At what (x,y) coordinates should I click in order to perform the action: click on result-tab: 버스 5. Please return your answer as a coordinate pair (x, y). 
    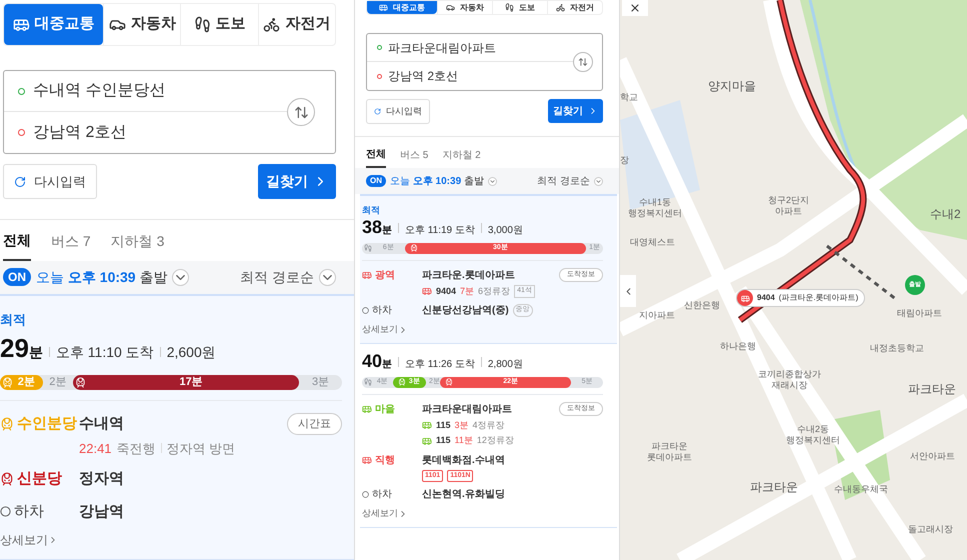
    Looking at the image, I should click on (414, 152).